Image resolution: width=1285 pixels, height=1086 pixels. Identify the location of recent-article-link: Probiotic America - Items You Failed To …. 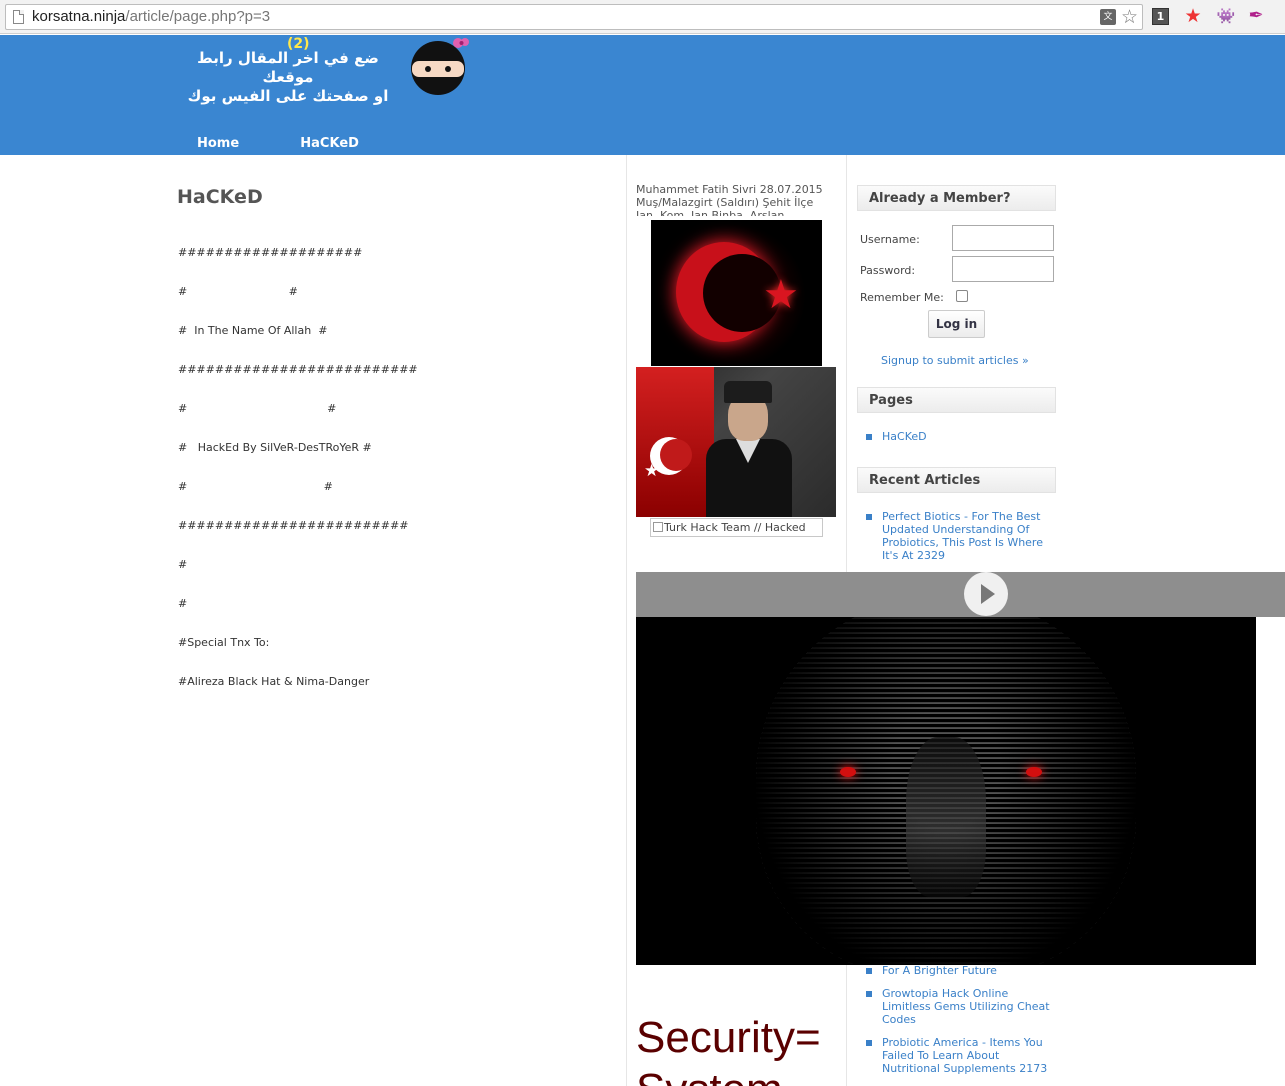
(962, 1055).